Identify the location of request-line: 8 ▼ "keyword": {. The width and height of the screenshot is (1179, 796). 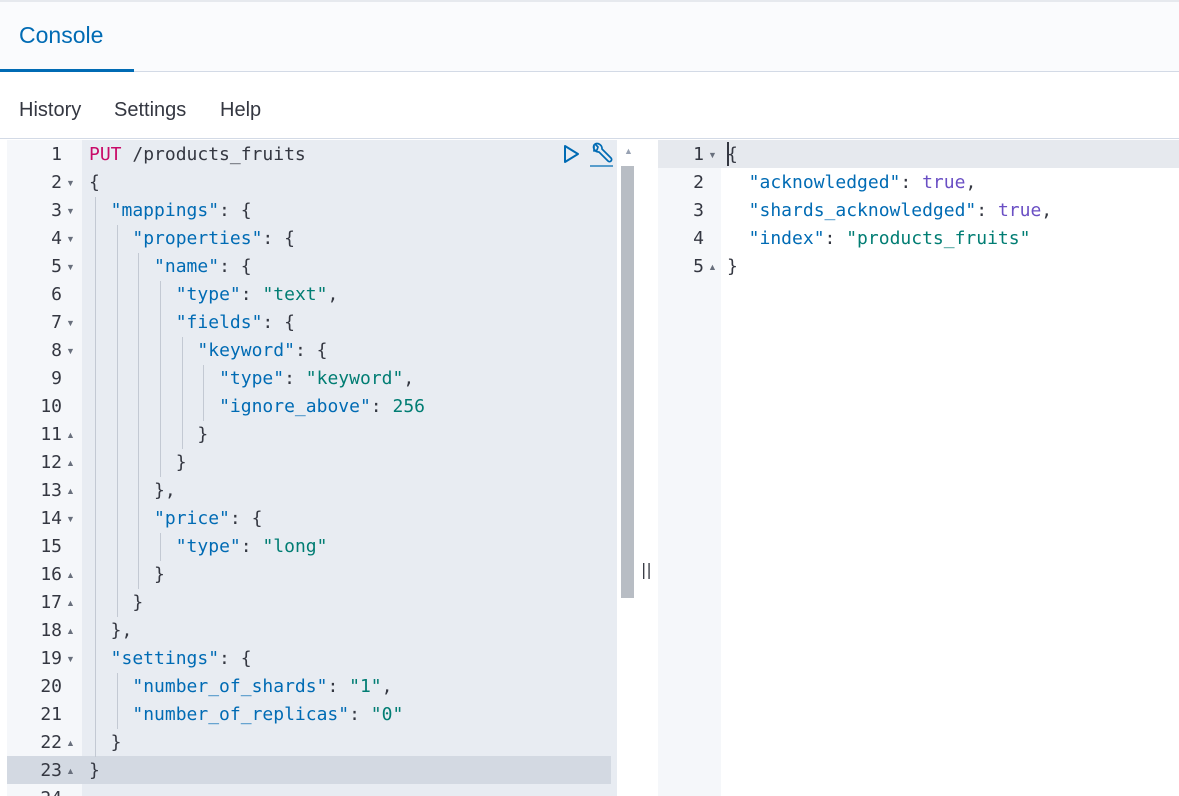
(309, 351).